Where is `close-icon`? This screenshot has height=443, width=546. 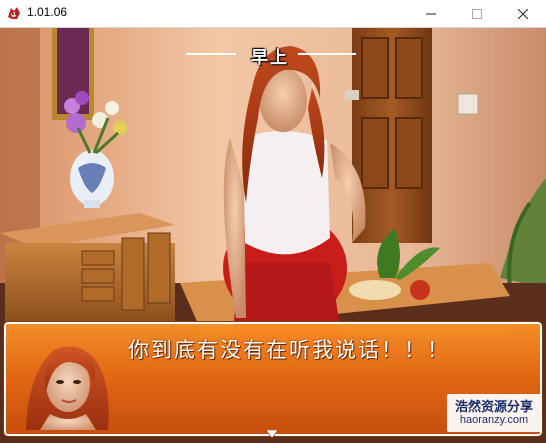 close-icon is located at coordinates (523, 13).